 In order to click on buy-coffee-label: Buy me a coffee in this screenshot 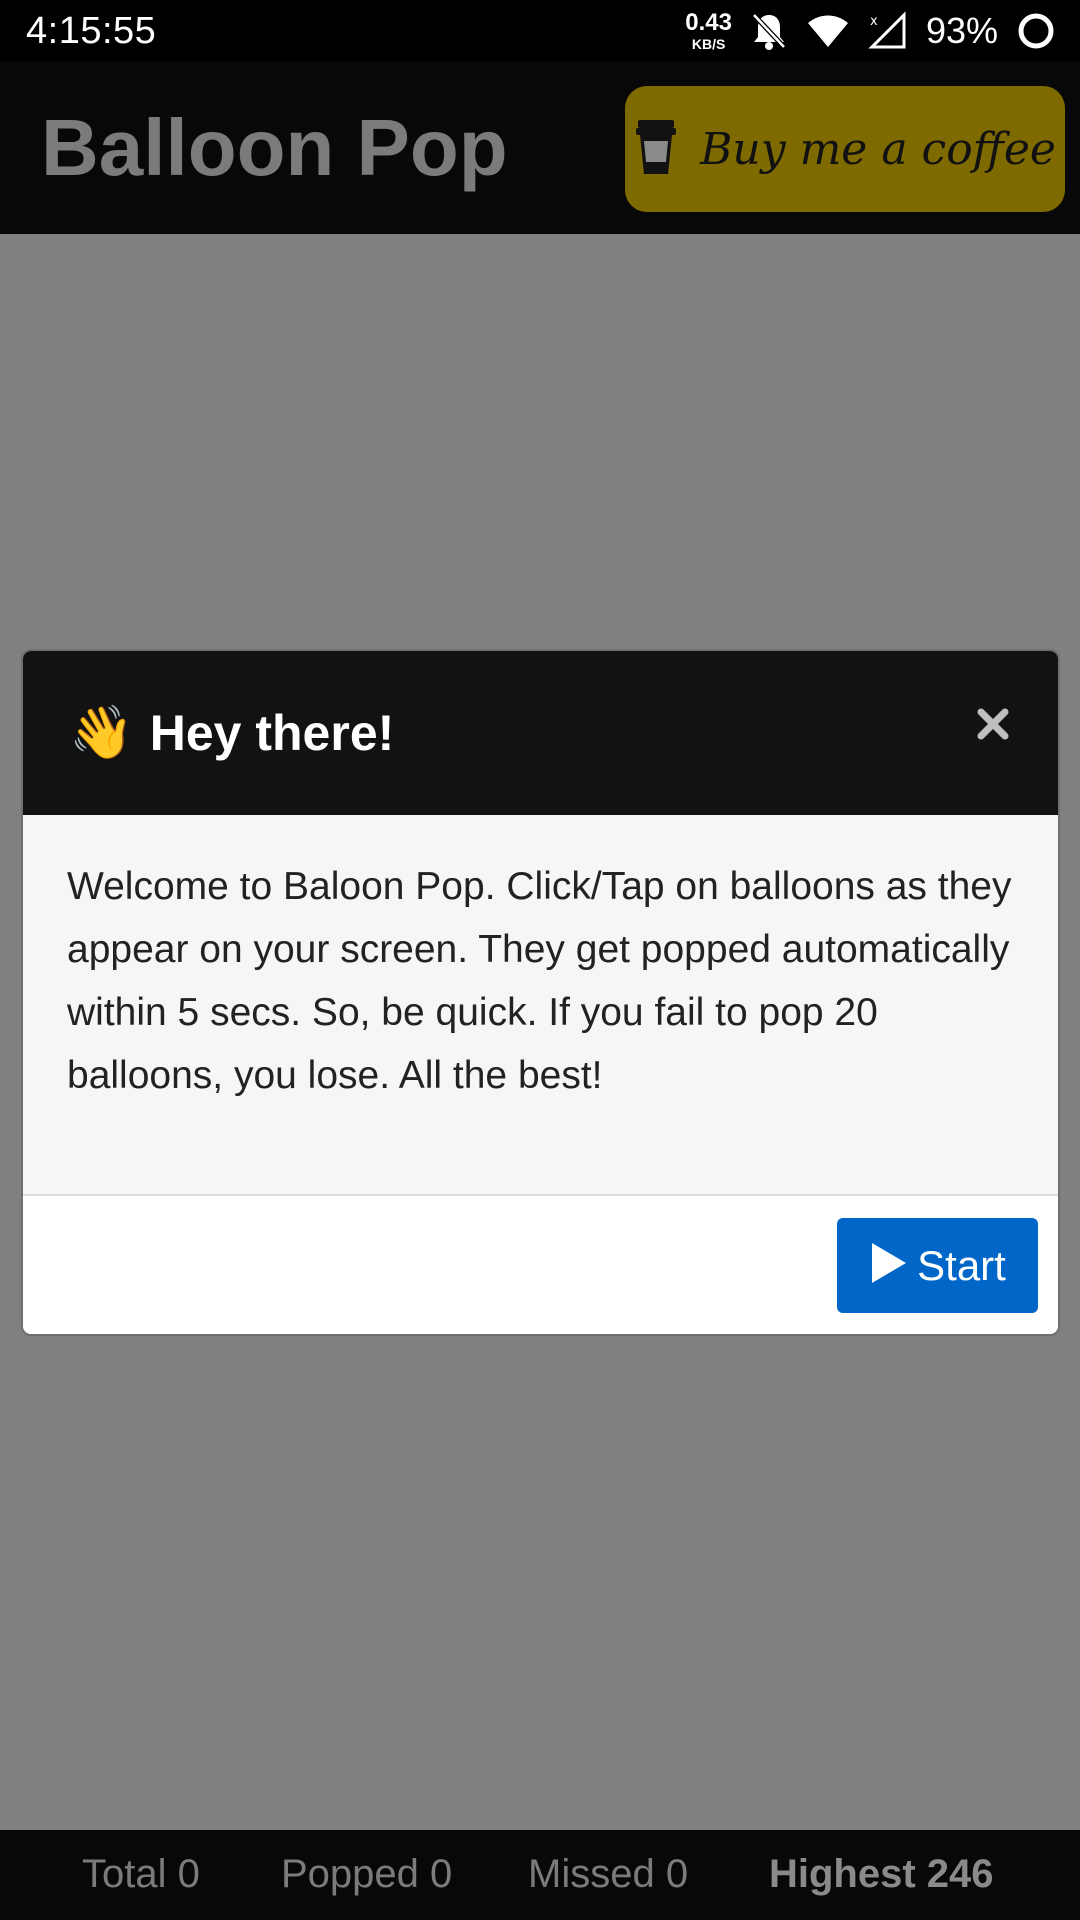, I will do `click(878, 149)`.